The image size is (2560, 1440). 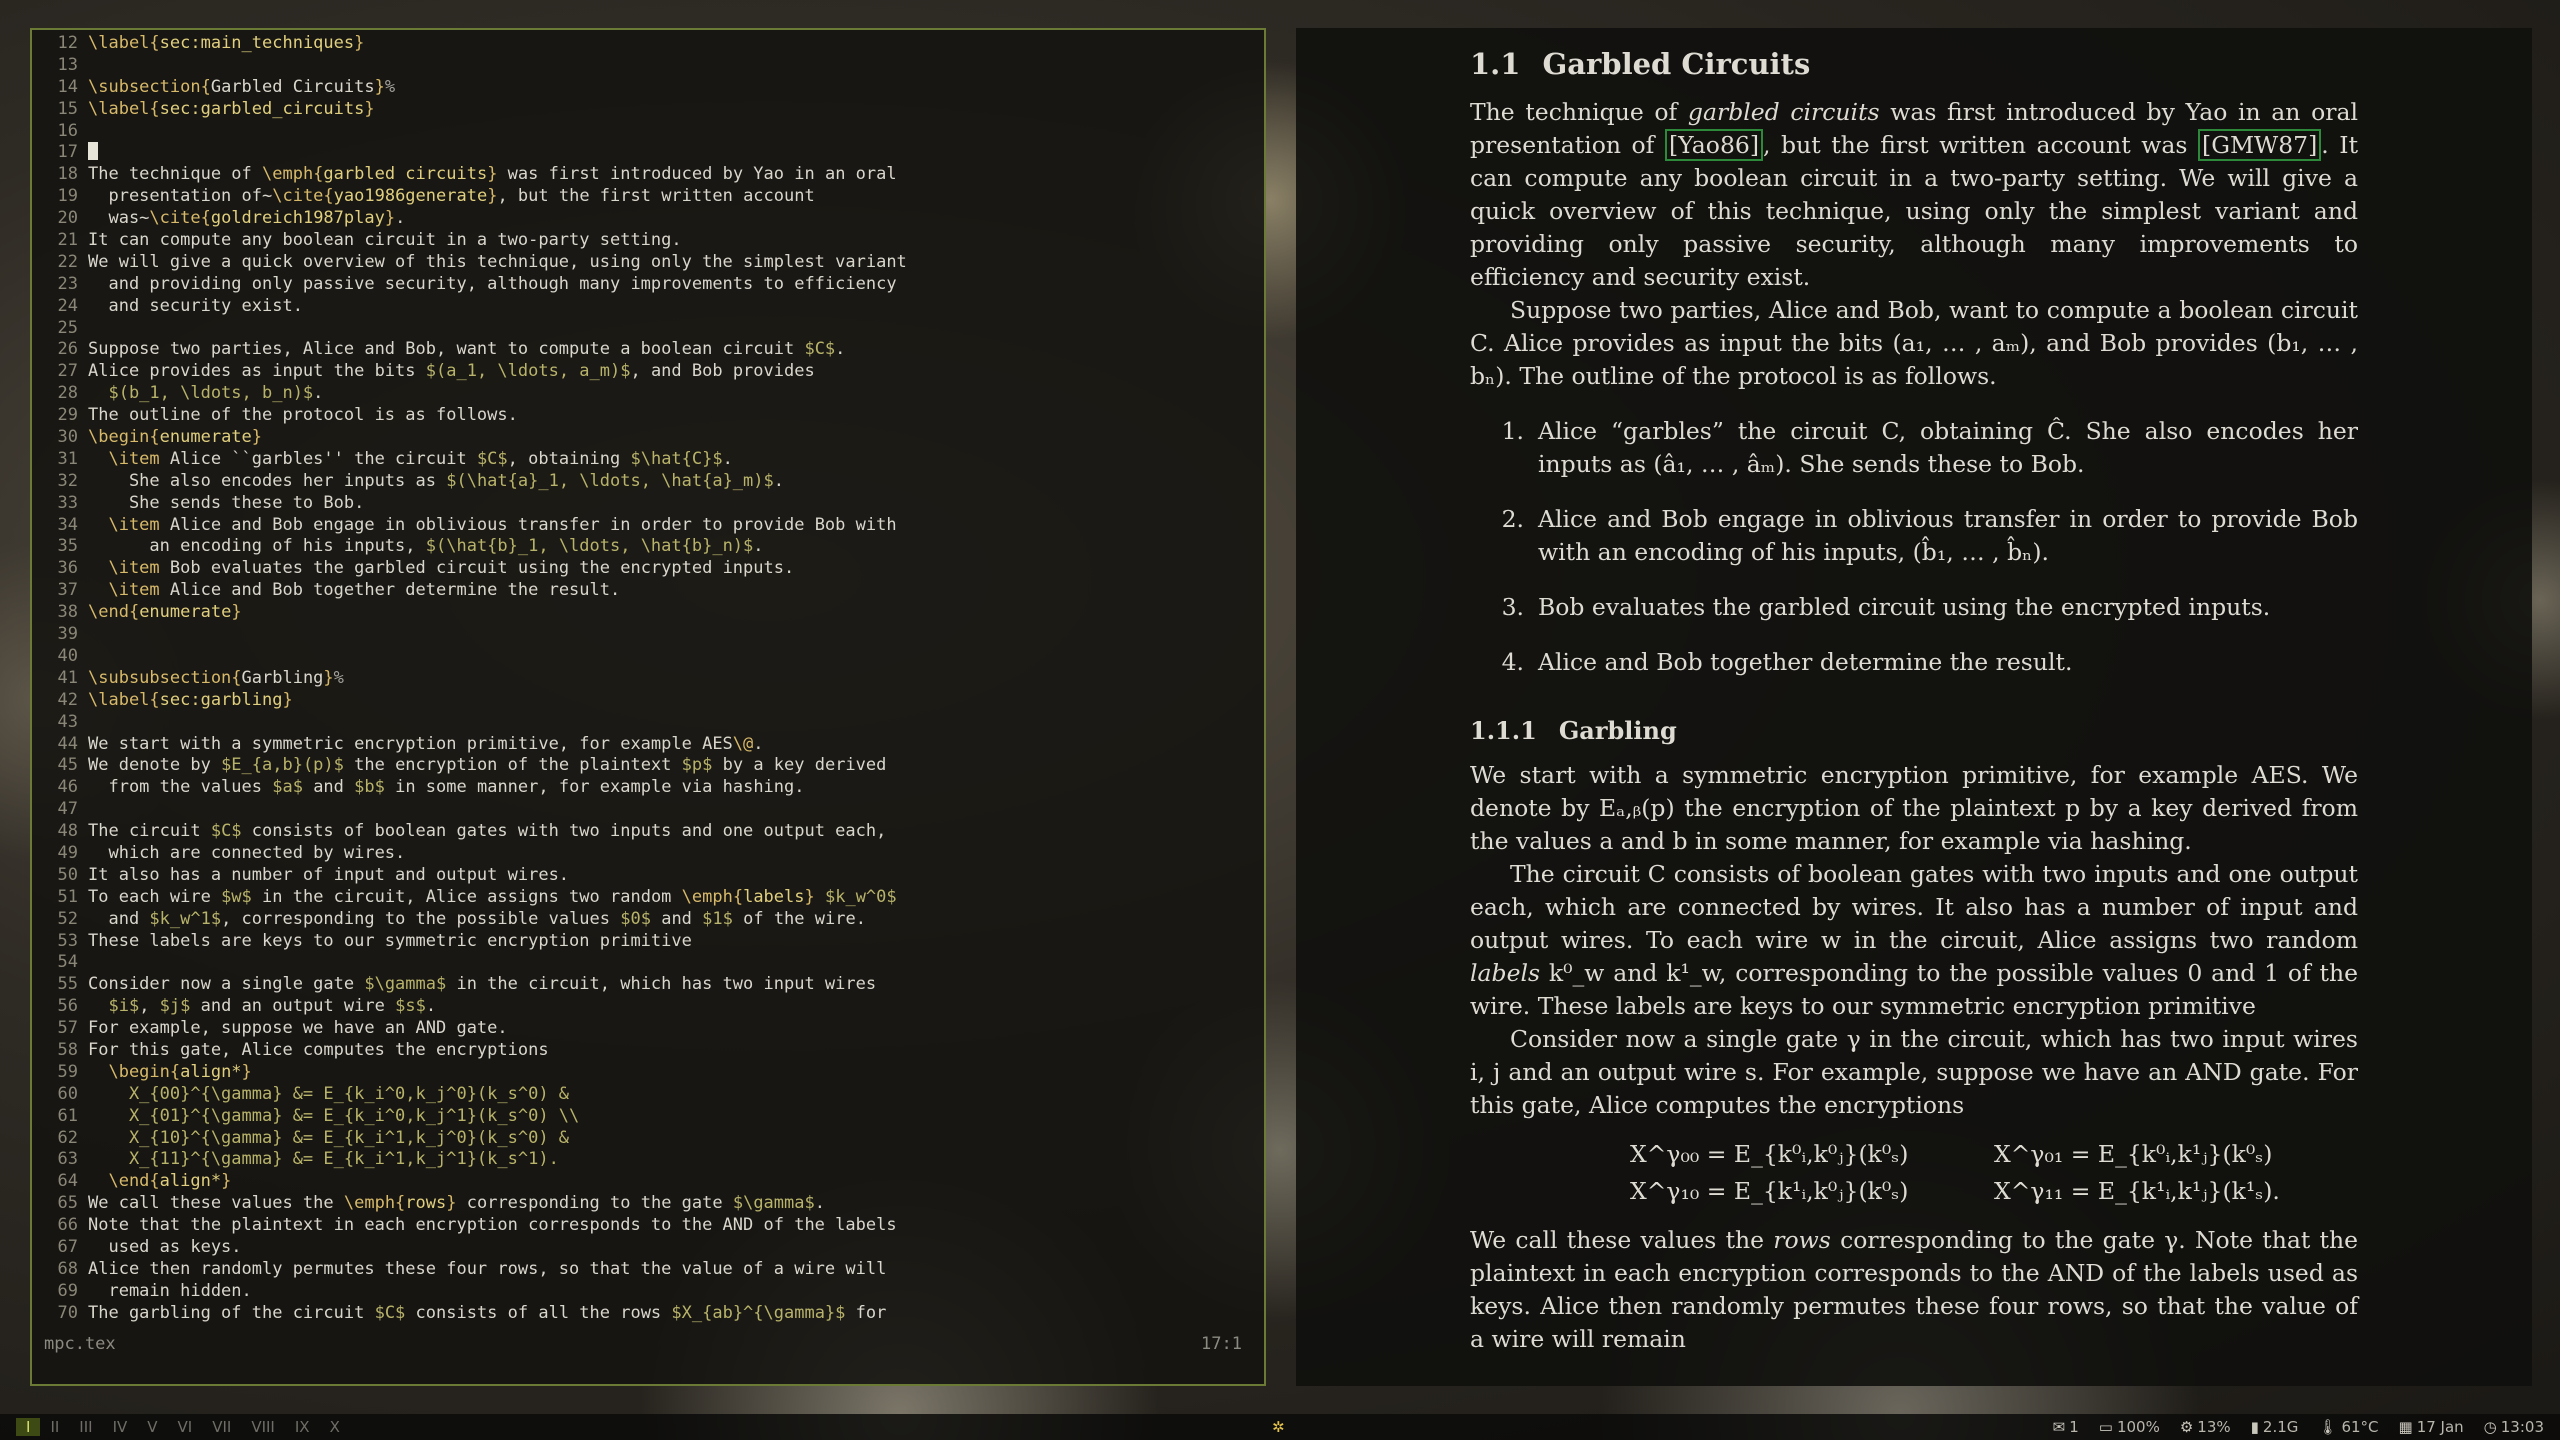 I want to click on editor-line: 30 \begin{enumerate}, so click(x=648, y=438).